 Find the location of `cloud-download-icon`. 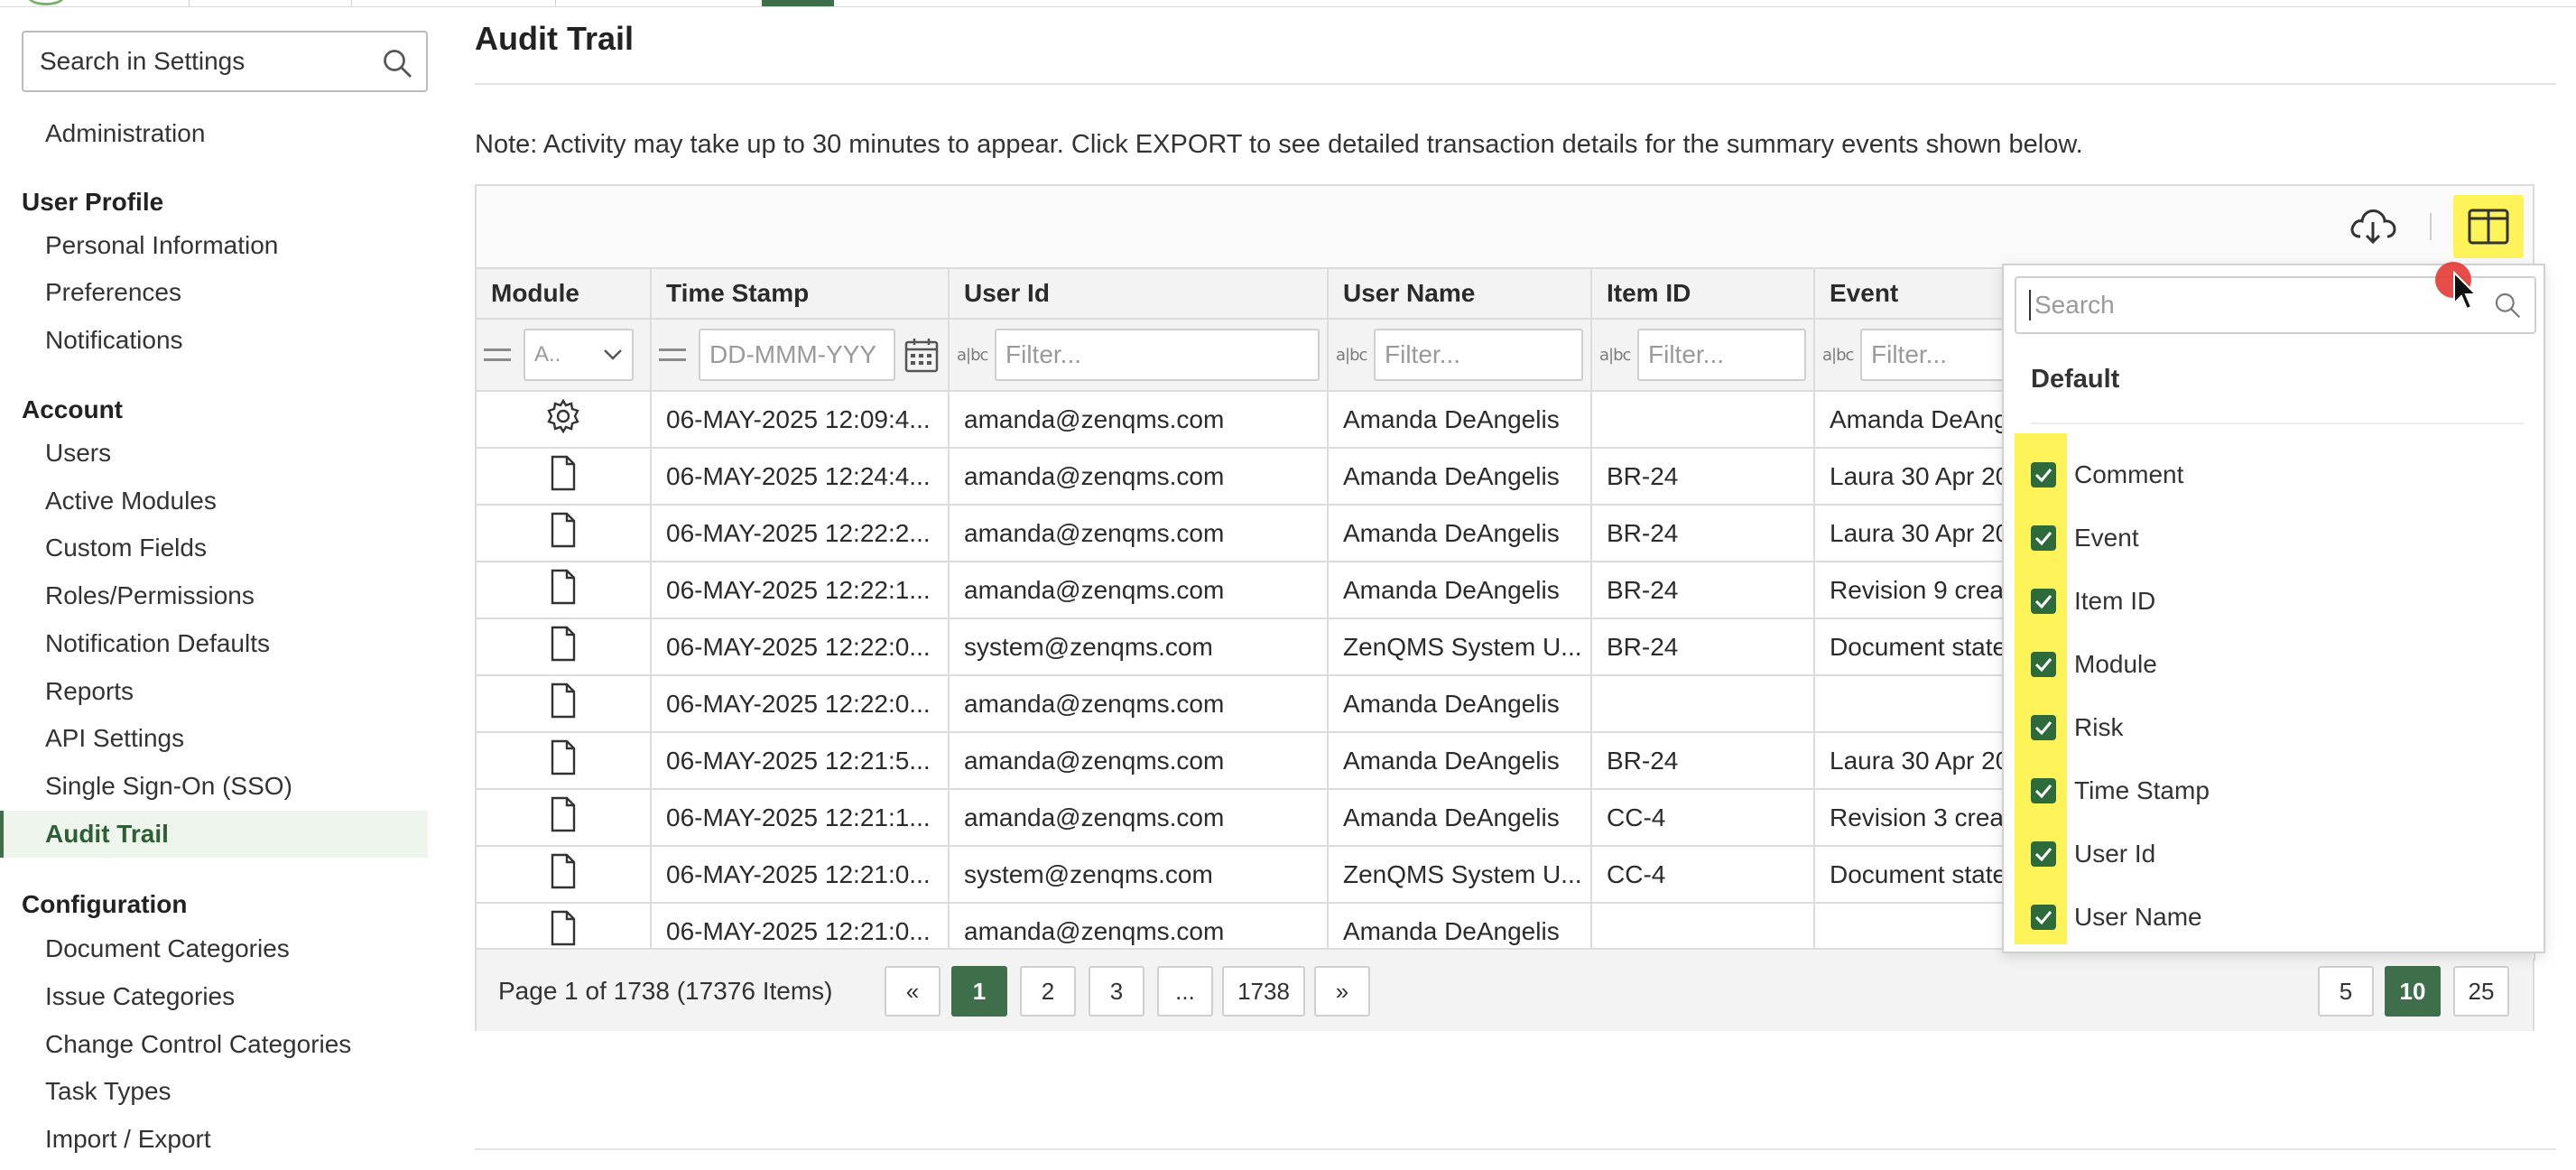

cloud-download-icon is located at coordinates (2373, 225).